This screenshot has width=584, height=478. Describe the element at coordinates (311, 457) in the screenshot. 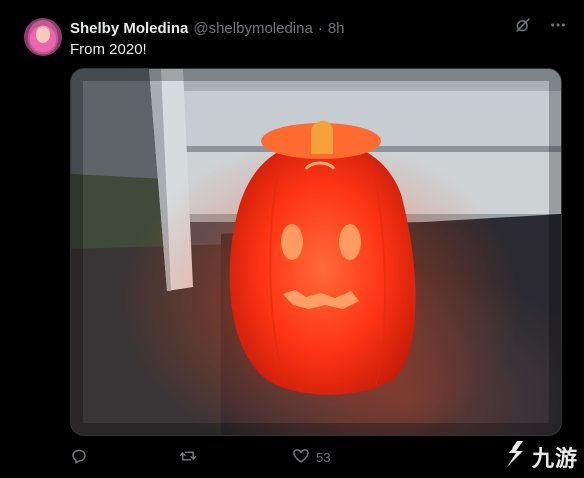

I see `like-button: 53` at that location.